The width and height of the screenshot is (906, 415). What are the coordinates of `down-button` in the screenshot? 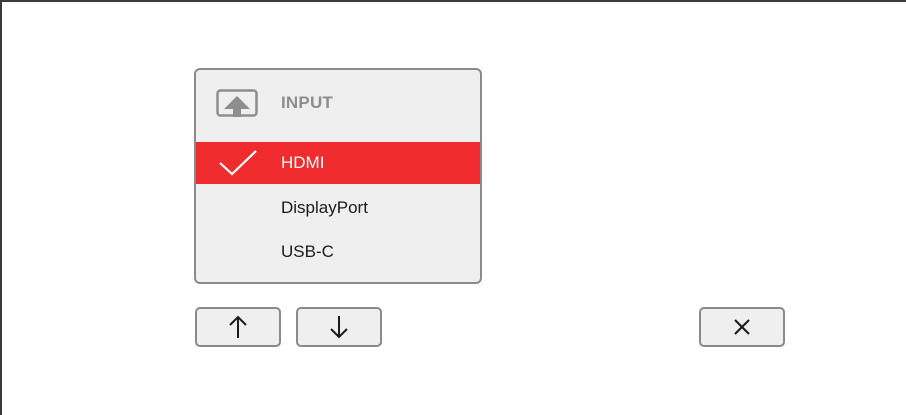 It's located at (339, 327).